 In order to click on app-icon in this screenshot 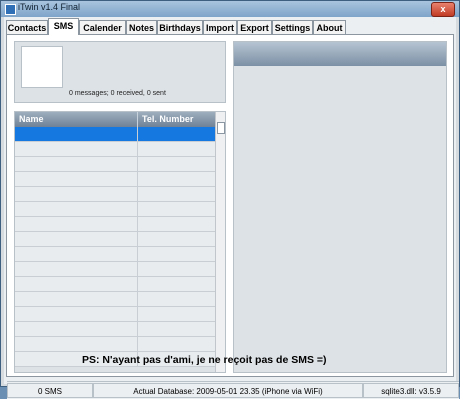, I will do `click(10, 9)`.